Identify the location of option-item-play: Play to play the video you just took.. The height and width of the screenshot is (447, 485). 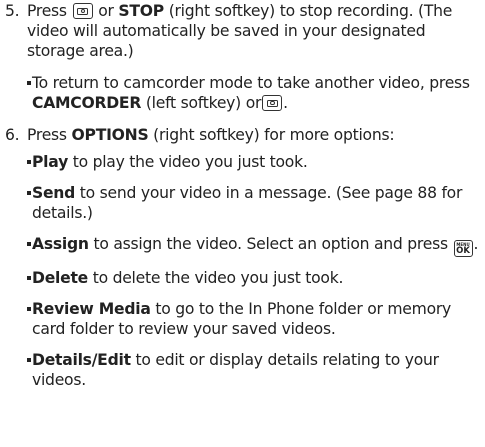
(242, 162).